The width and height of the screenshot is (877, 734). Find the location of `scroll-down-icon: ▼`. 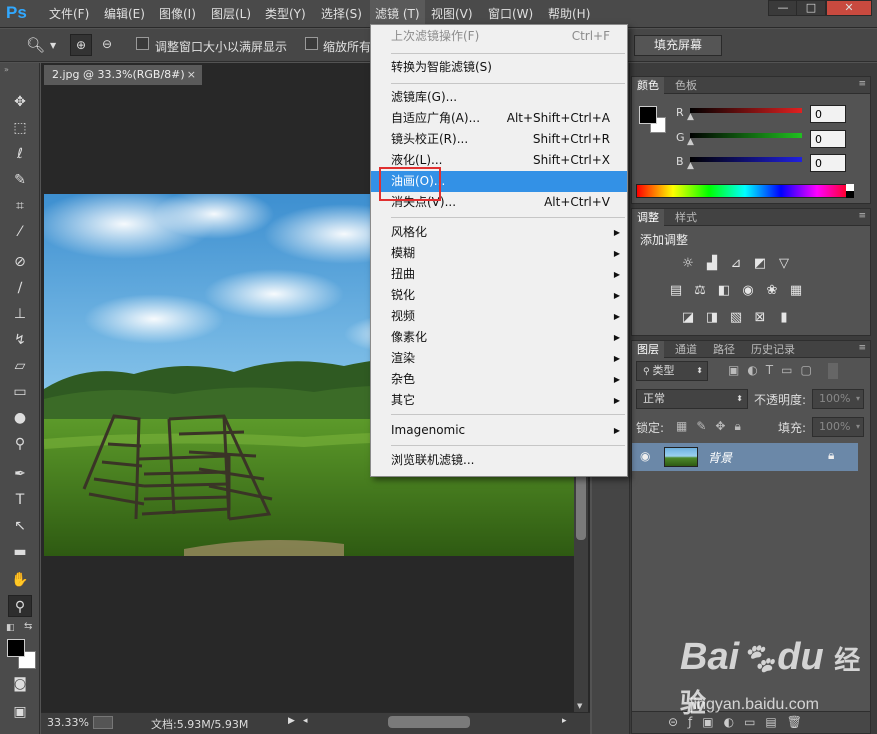

scroll-down-icon: ▼ is located at coordinates (579, 706).